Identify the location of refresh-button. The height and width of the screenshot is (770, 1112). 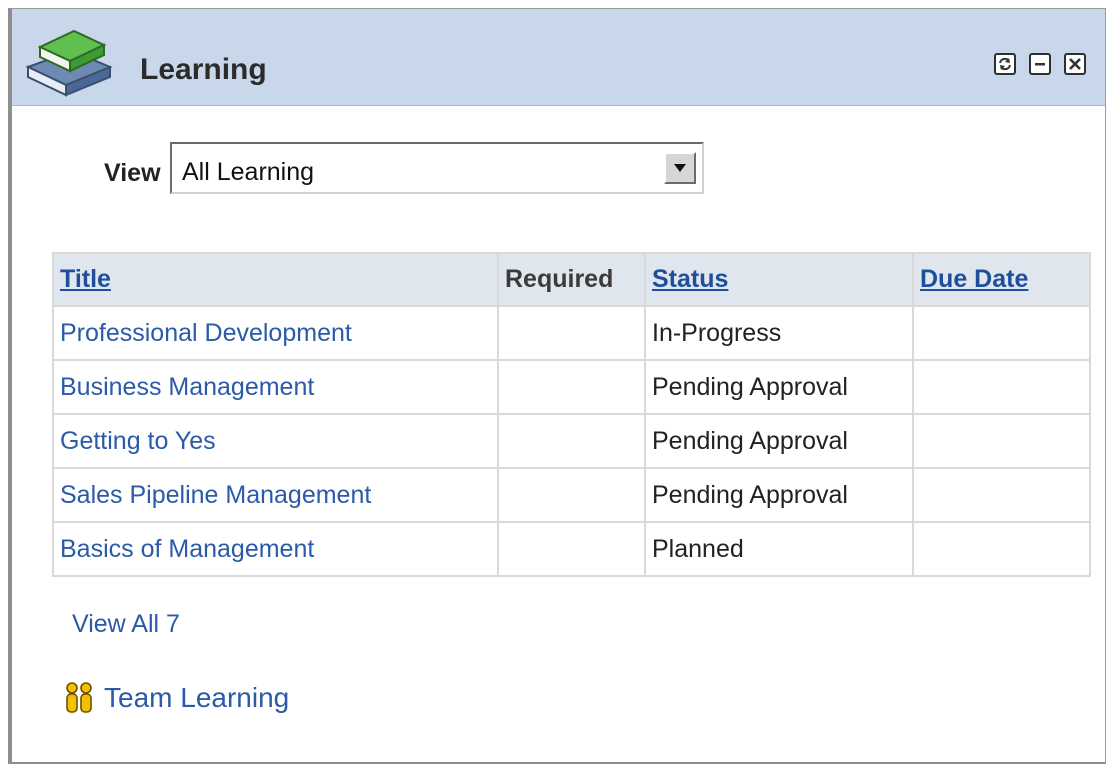
(1005, 64).